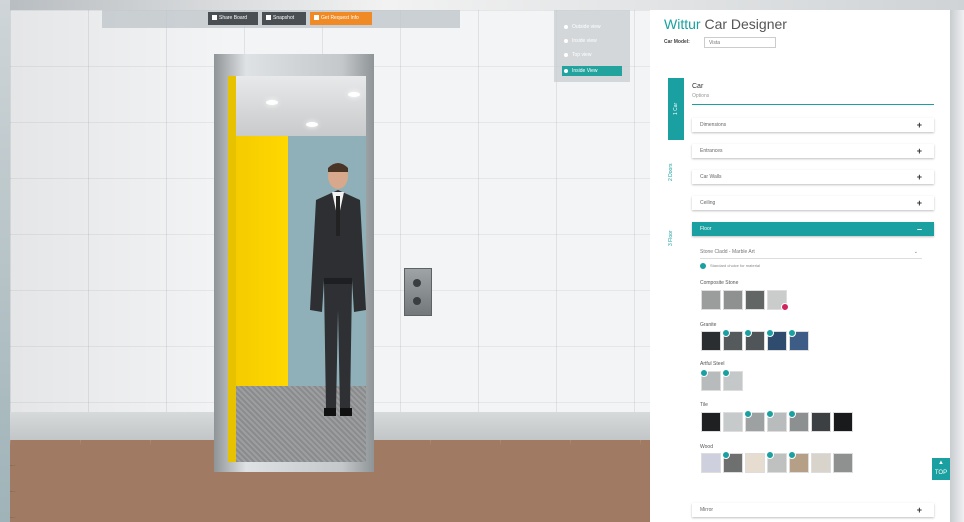 This screenshot has height=522, width=964. What do you see at coordinates (268, 17) in the screenshot?
I see `camera-icon` at bounding box center [268, 17].